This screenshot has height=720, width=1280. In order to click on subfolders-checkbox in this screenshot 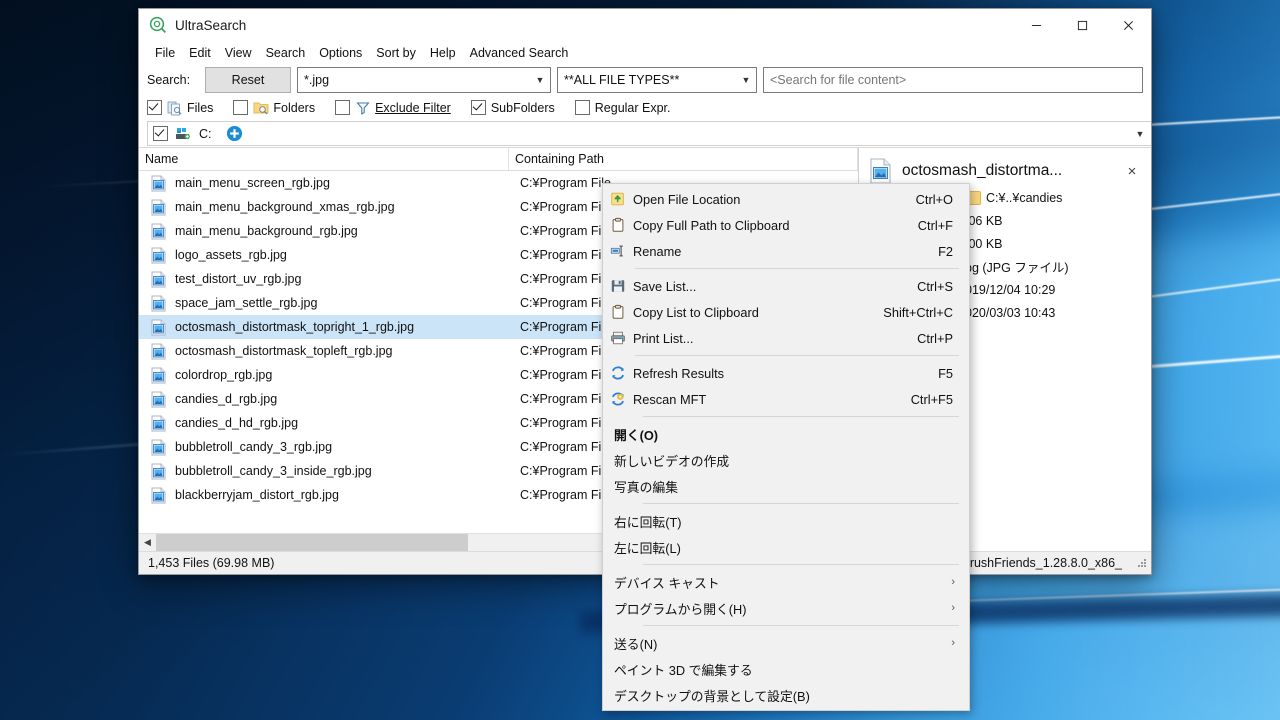, I will do `click(478, 107)`.